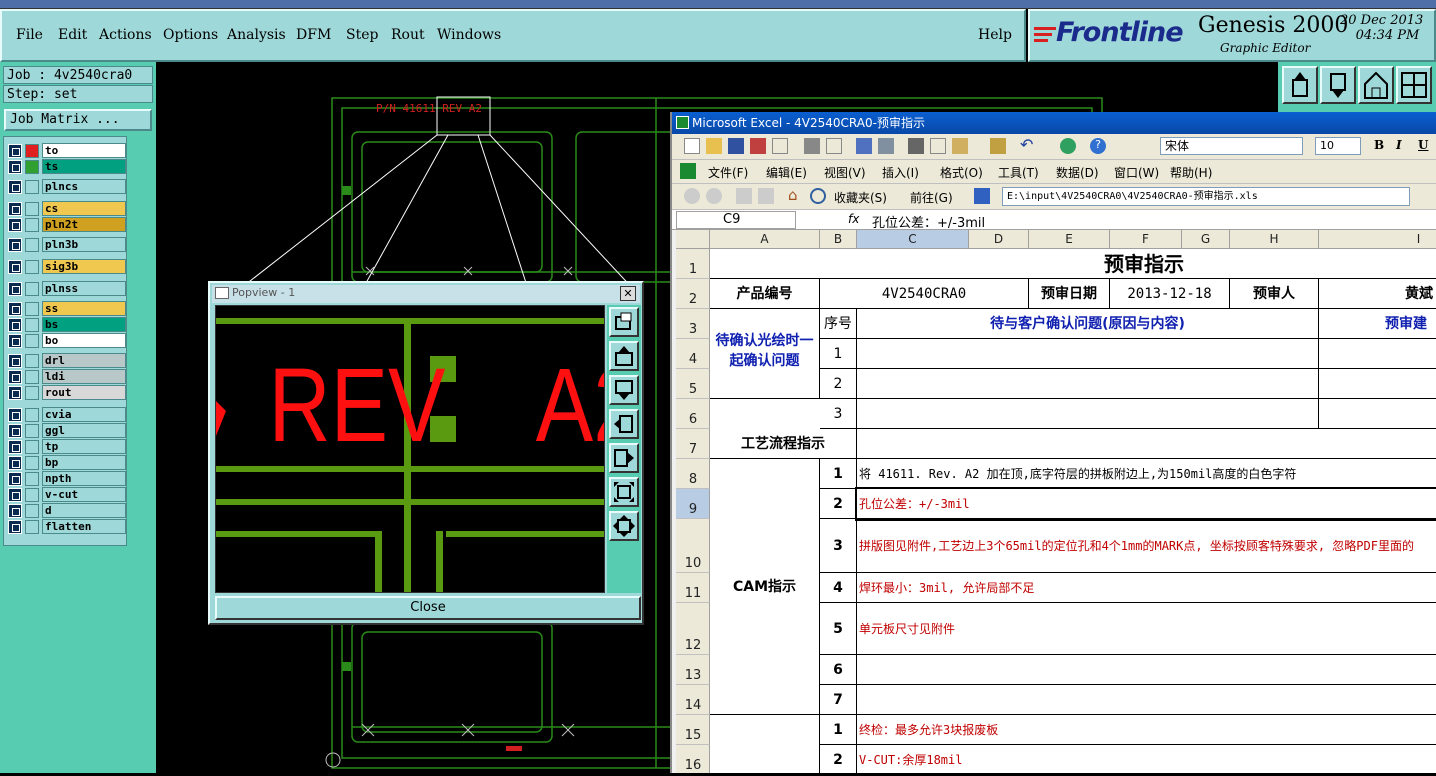  What do you see at coordinates (900, 172) in the screenshot?
I see `menu-item: 插入(I)` at bounding box center [900, 172].